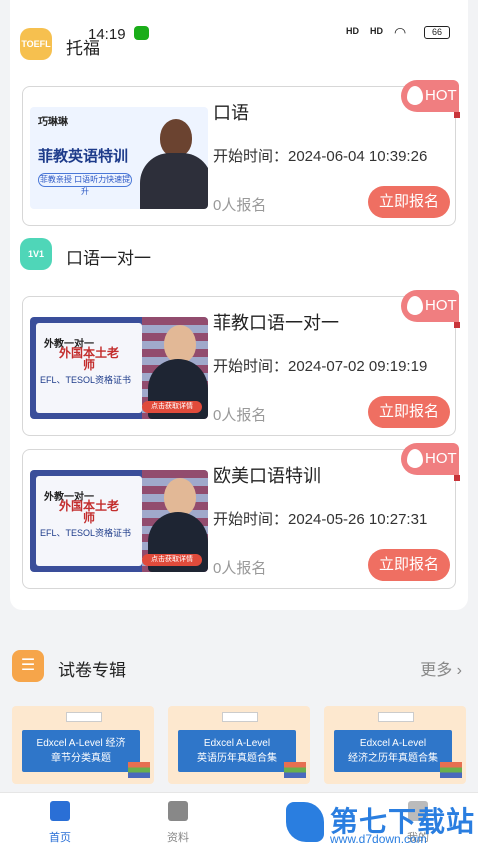  I want to click on exam-card-title: Edxcel A-Level 英语历年真题合集, so click(237, 751).